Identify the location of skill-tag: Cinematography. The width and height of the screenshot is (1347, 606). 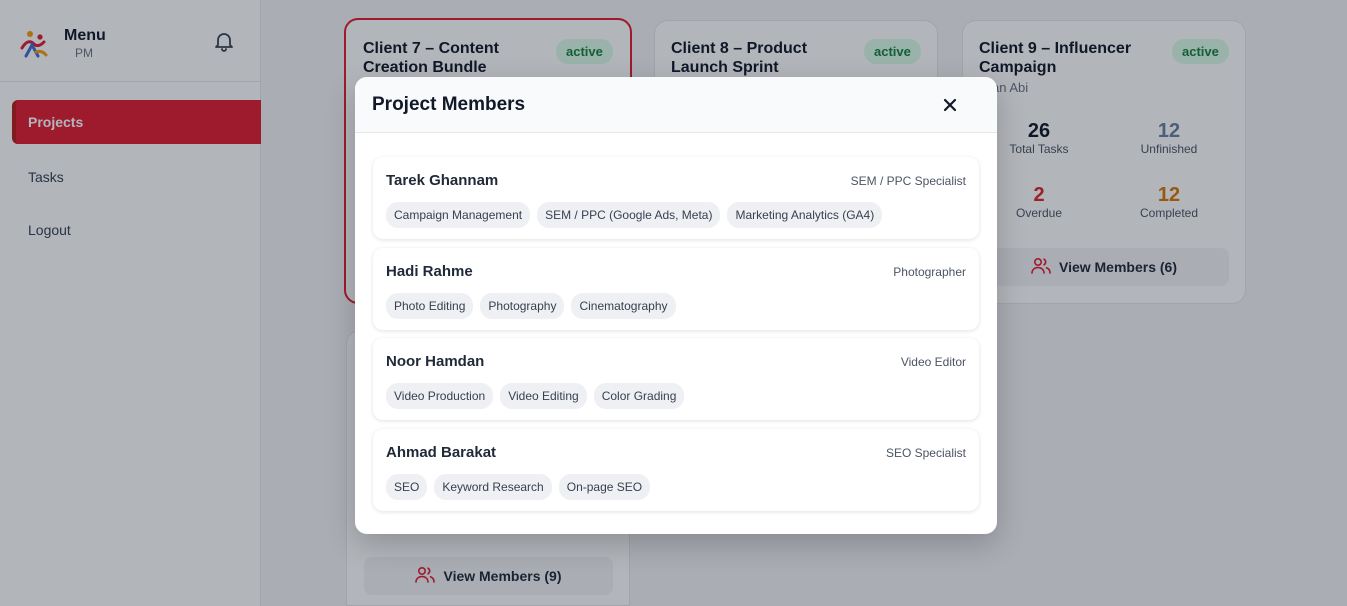
(623, 306).